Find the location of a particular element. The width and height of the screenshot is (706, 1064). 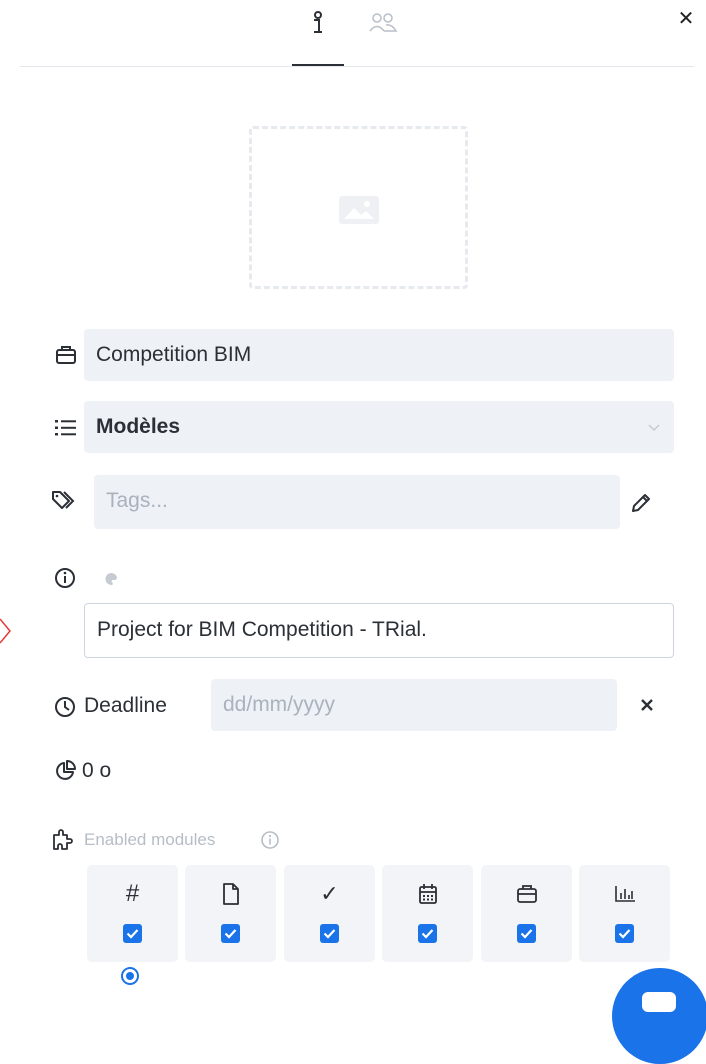

deadline-label: Deadline is located at coordinates (125, 705).